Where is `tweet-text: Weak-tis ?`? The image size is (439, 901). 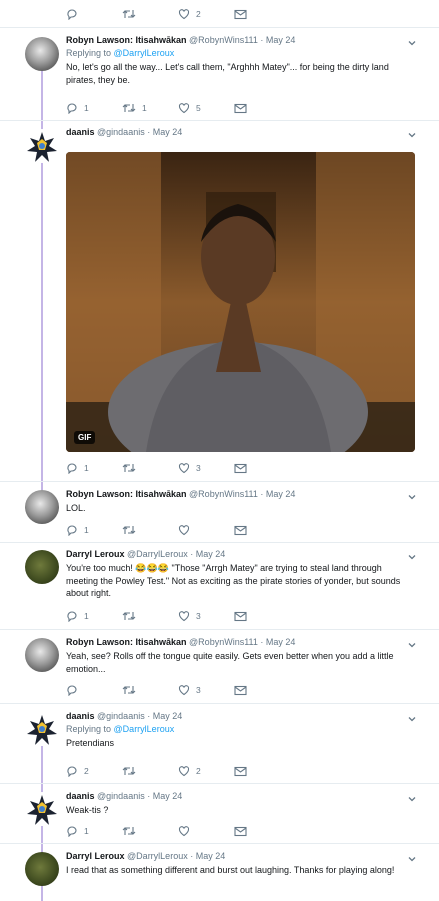
tweet-text: Weak-tis ? is located at coordinates (87, 810).